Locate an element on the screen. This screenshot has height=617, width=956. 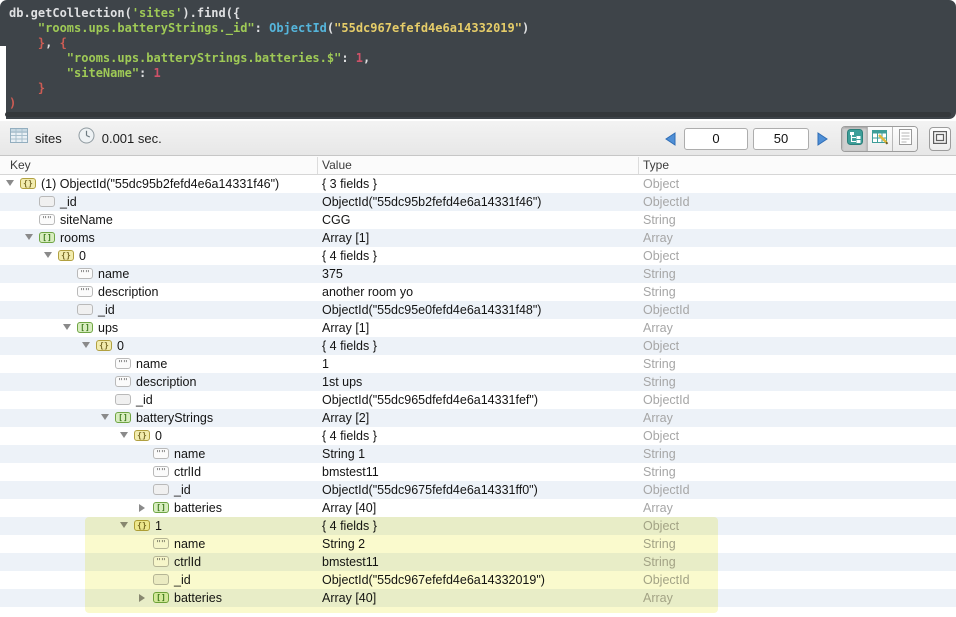
table-row: [] rooms Array [1] Array is located at coordinates (478, 238).